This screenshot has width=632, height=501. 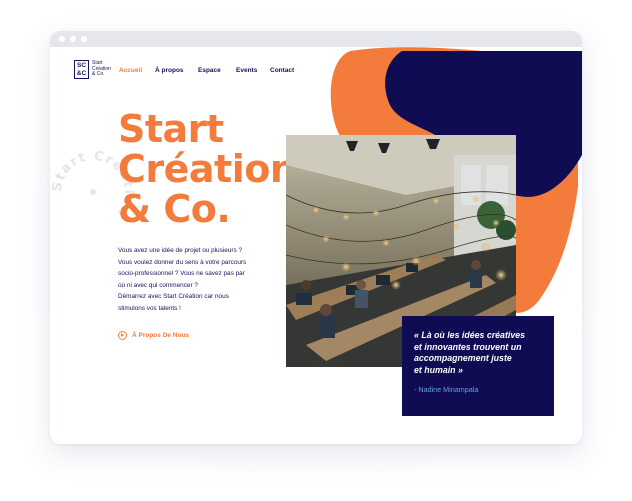 I want to click on hero-title-line: & Co., so click(x=174, y=209).